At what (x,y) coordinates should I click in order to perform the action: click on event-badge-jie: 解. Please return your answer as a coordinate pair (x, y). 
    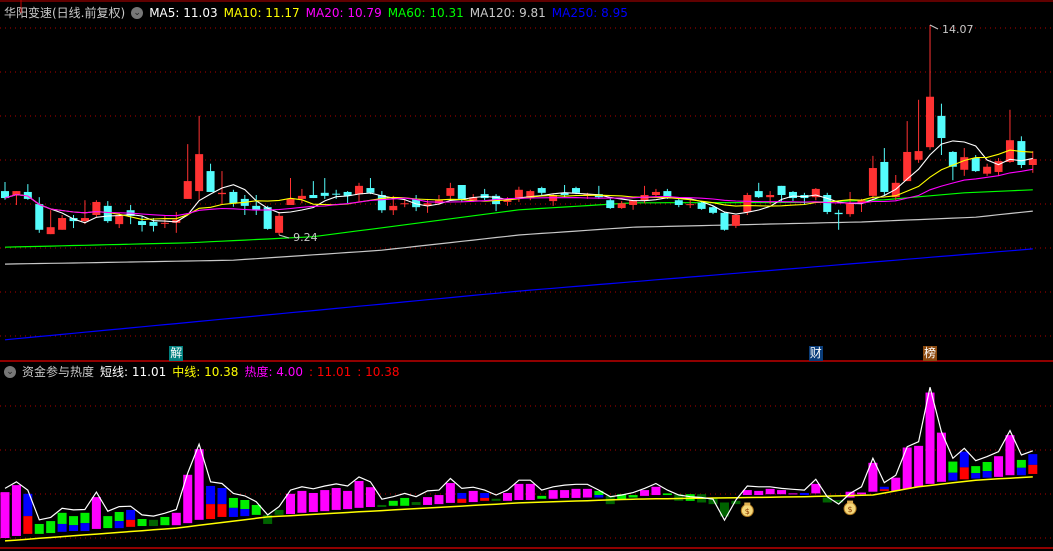
    Looking at the image, I should click on (176, 353).